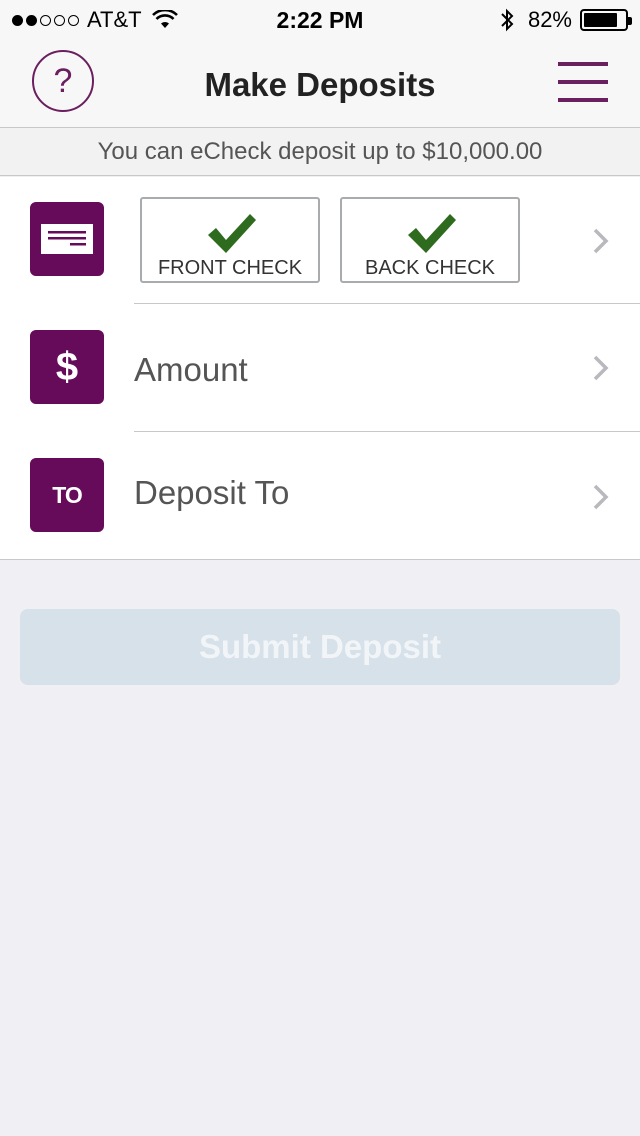 The image size is (640, 1136). Describe the element at coordinates (67, 367) in the screenshot. I see `dollar-icon: $` at that location.